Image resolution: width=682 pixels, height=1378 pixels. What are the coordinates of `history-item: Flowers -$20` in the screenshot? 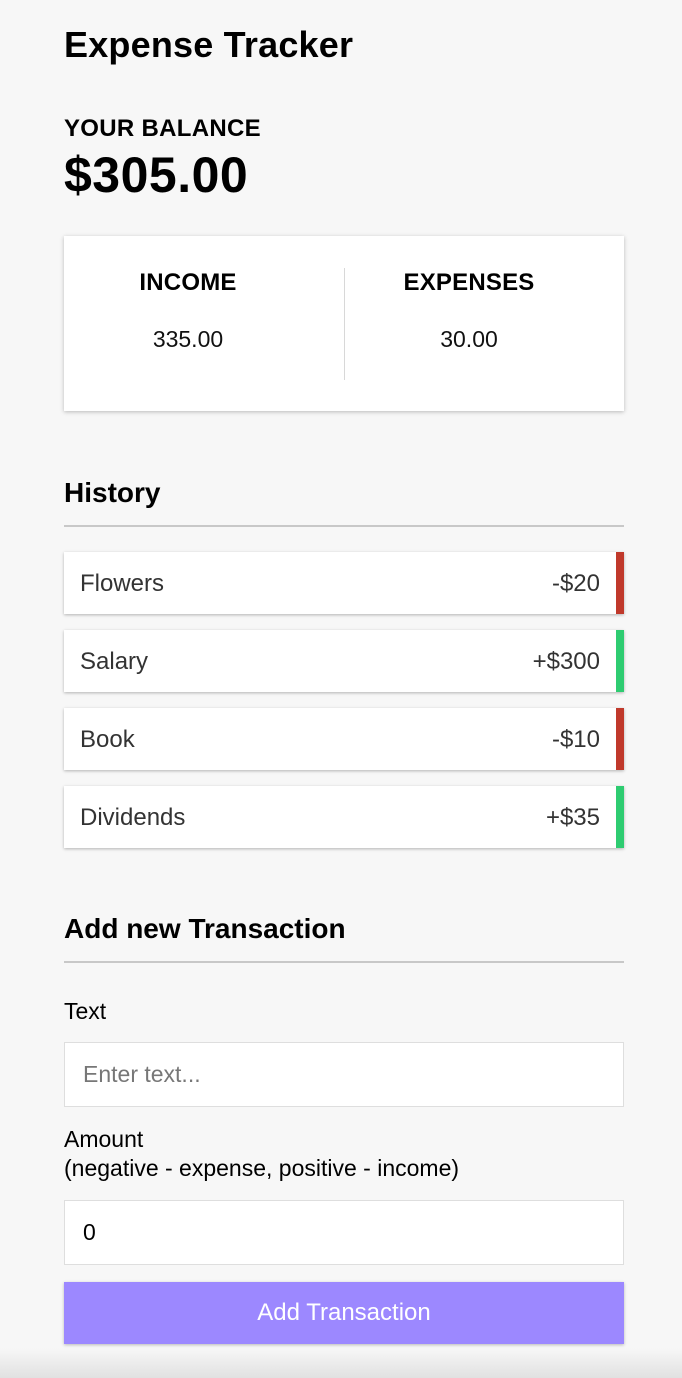 It's located at (344, 583).